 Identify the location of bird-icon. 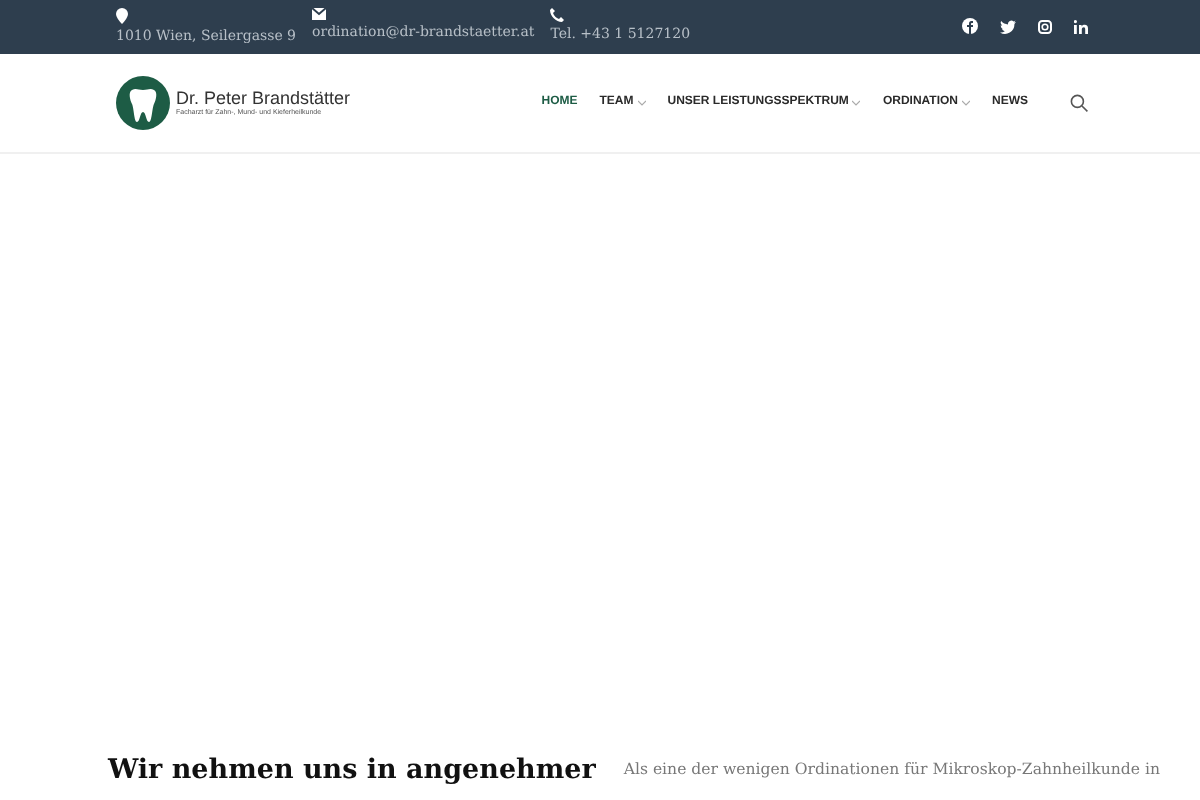
(1008, 26).